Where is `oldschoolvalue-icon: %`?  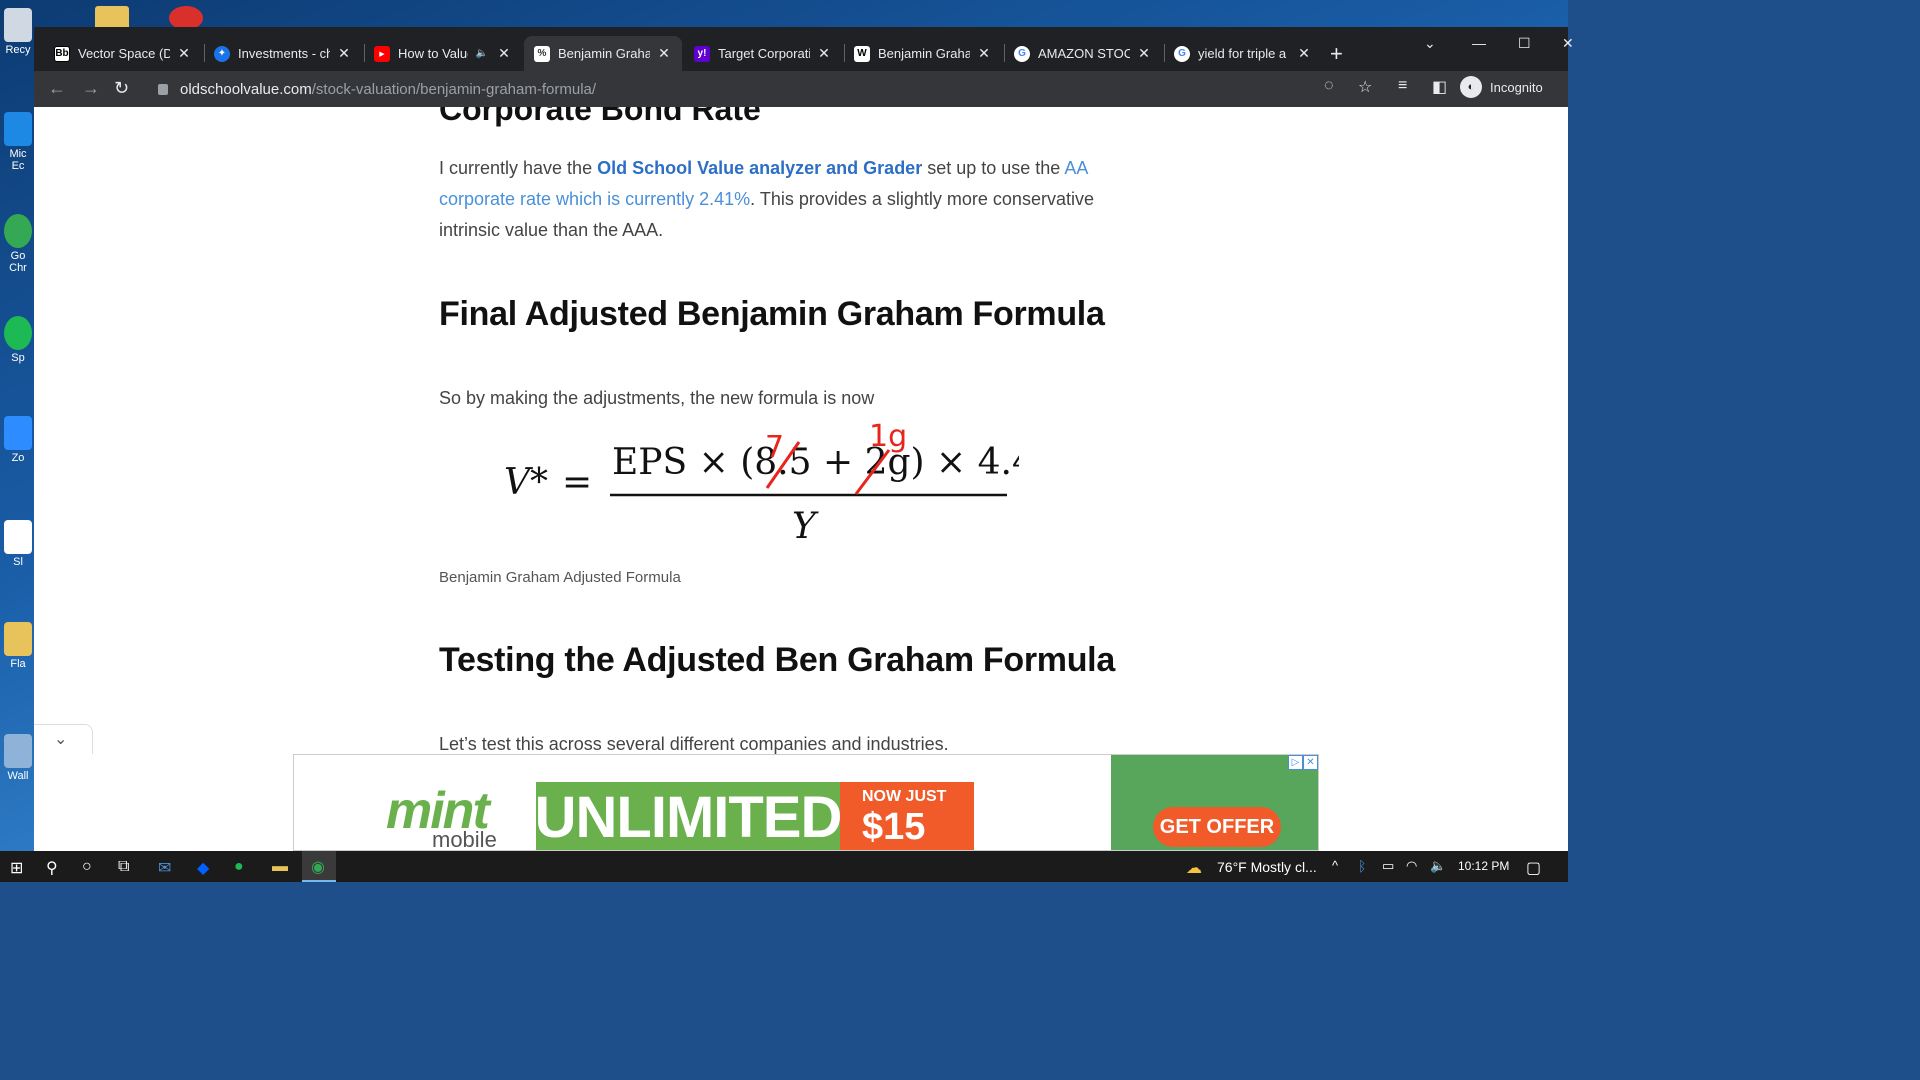
oldschoolvalue-icon: % is located at coordinates (542, 53).